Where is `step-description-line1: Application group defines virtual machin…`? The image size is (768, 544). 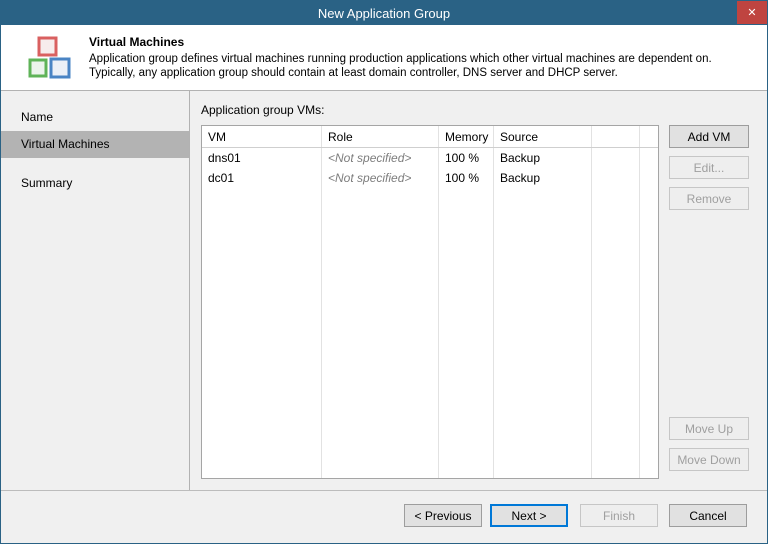
step-description-line1: Application group defines virtual machin… is located at coordinates (400, 59).